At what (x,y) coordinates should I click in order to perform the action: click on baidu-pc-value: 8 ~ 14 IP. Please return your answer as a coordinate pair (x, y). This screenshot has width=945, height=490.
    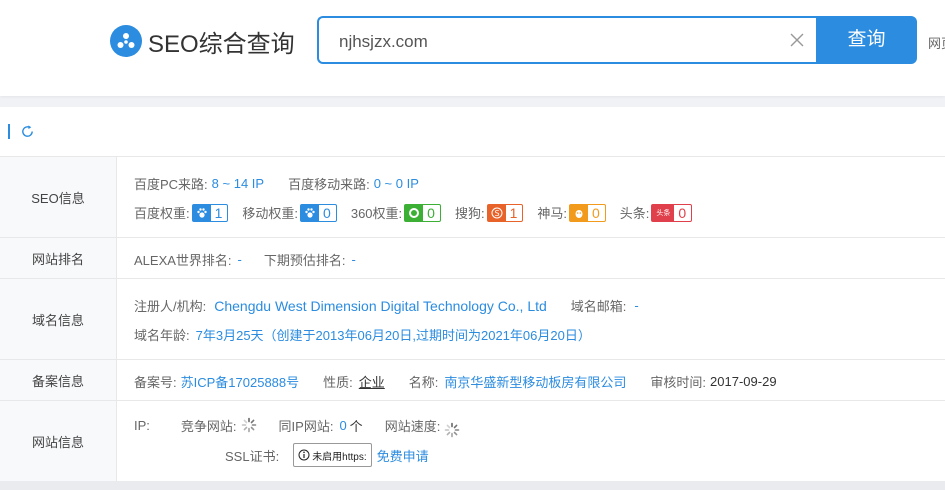
    Looking at the image, I should click on (238, 183).